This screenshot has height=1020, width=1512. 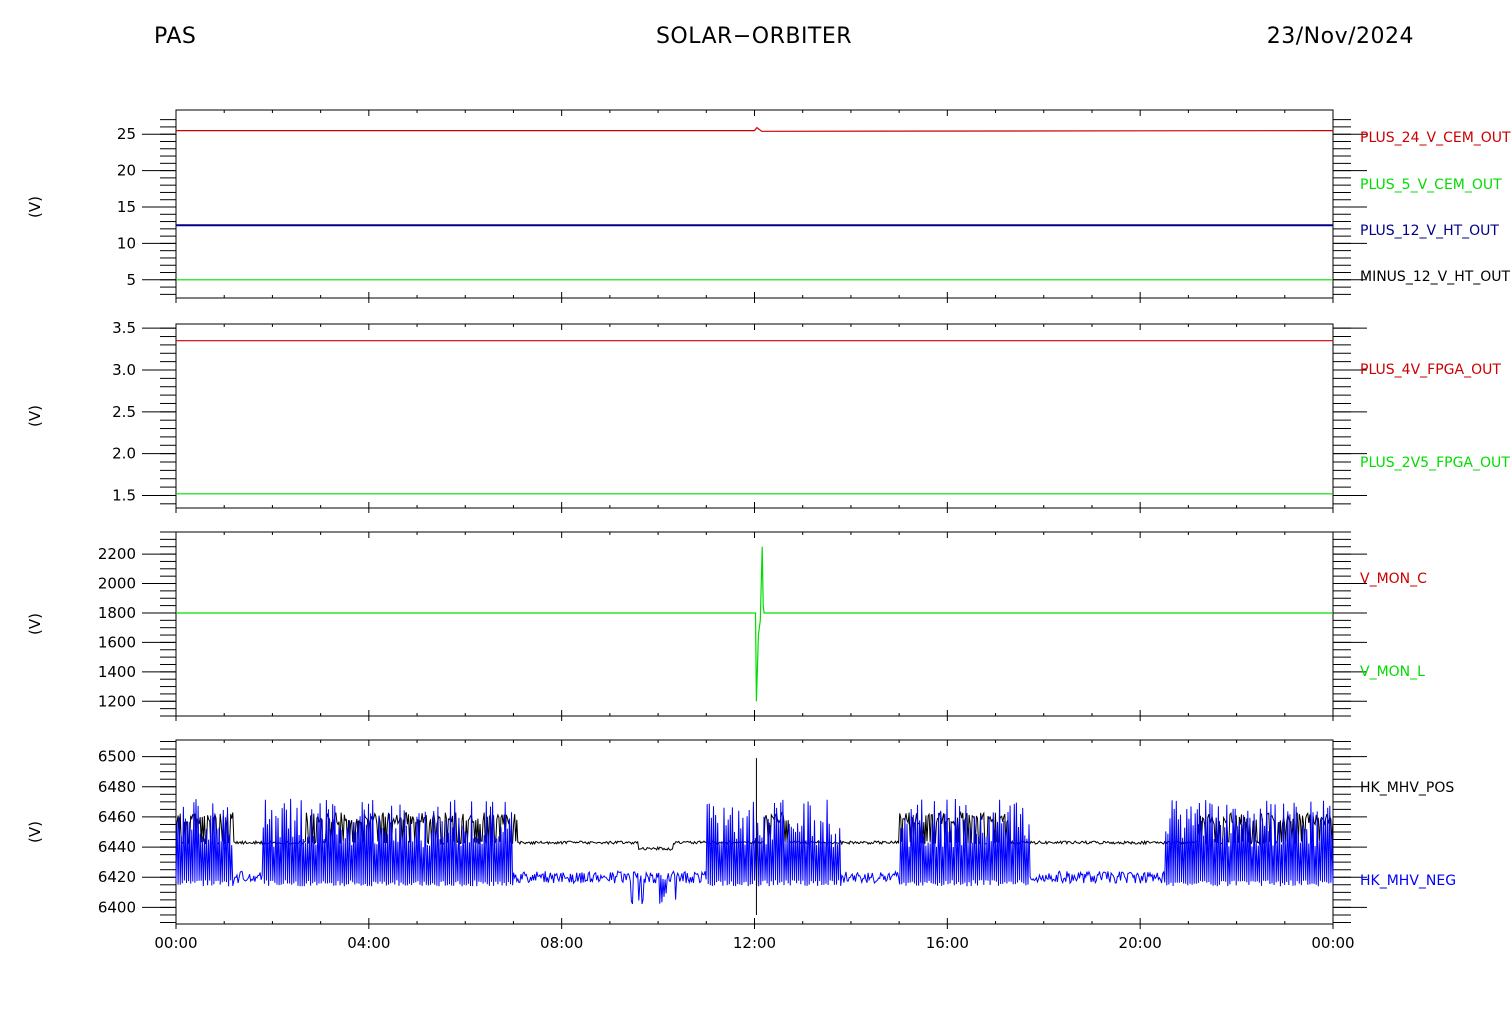 I want to click on y-tick-label: 1600, so click(x=117, y=642).